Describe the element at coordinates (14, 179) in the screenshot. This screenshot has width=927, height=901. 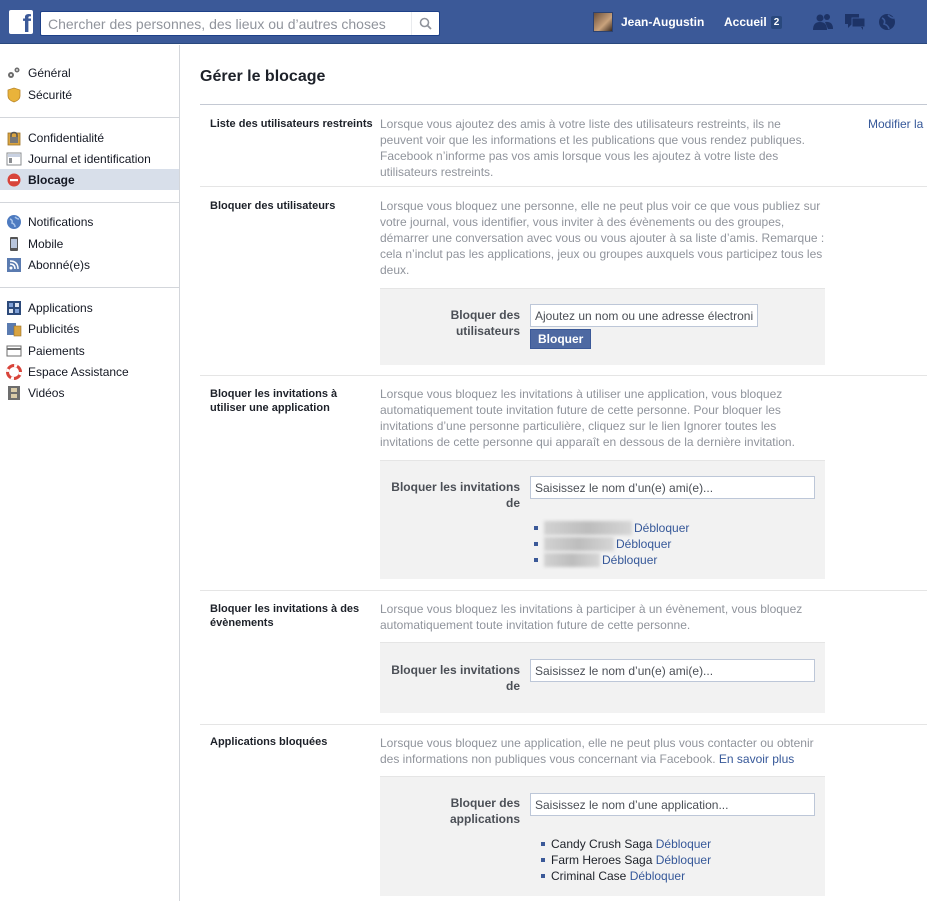
I see `block-icon` at that location.